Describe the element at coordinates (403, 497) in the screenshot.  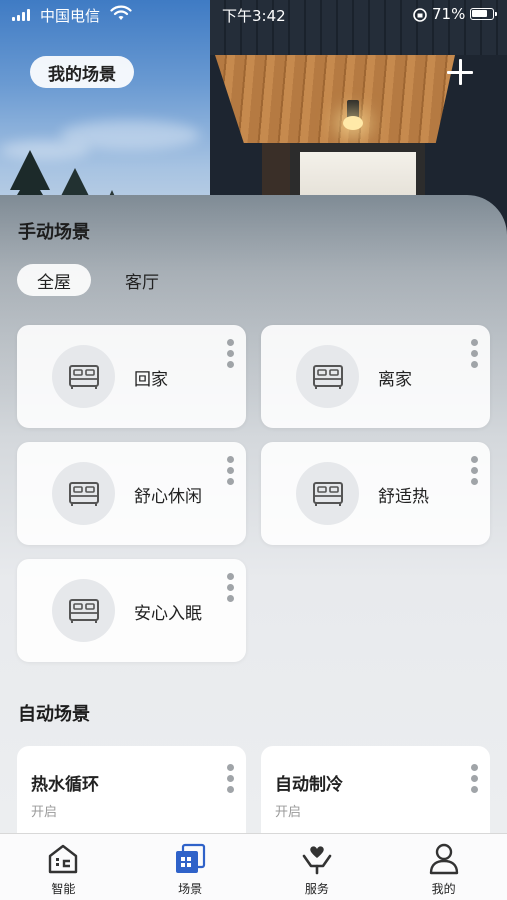
I see `scene-label: 舒适热` at that location.